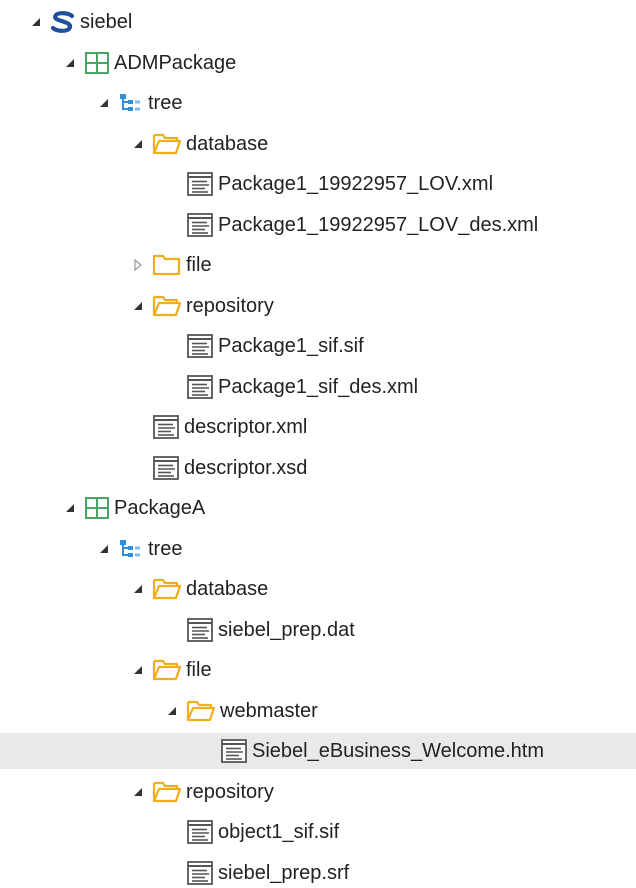  I want to click on tree-file-row: descriptor.xsd, so click(318, 468).